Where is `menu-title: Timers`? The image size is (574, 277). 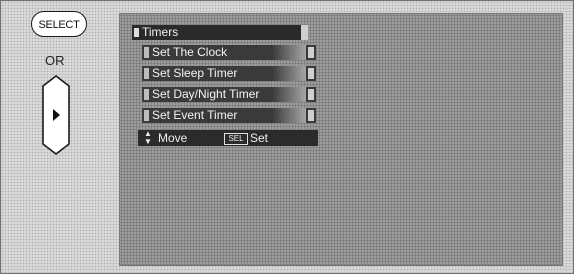
menu-title: Timers is located at coordinates (220, 32).